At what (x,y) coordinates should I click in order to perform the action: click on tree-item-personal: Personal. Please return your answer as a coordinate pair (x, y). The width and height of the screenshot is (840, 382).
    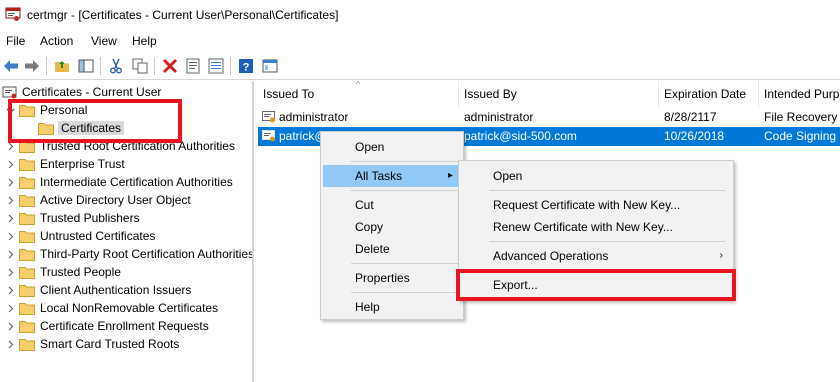
    Looking at the image, I should click on (45, 110).